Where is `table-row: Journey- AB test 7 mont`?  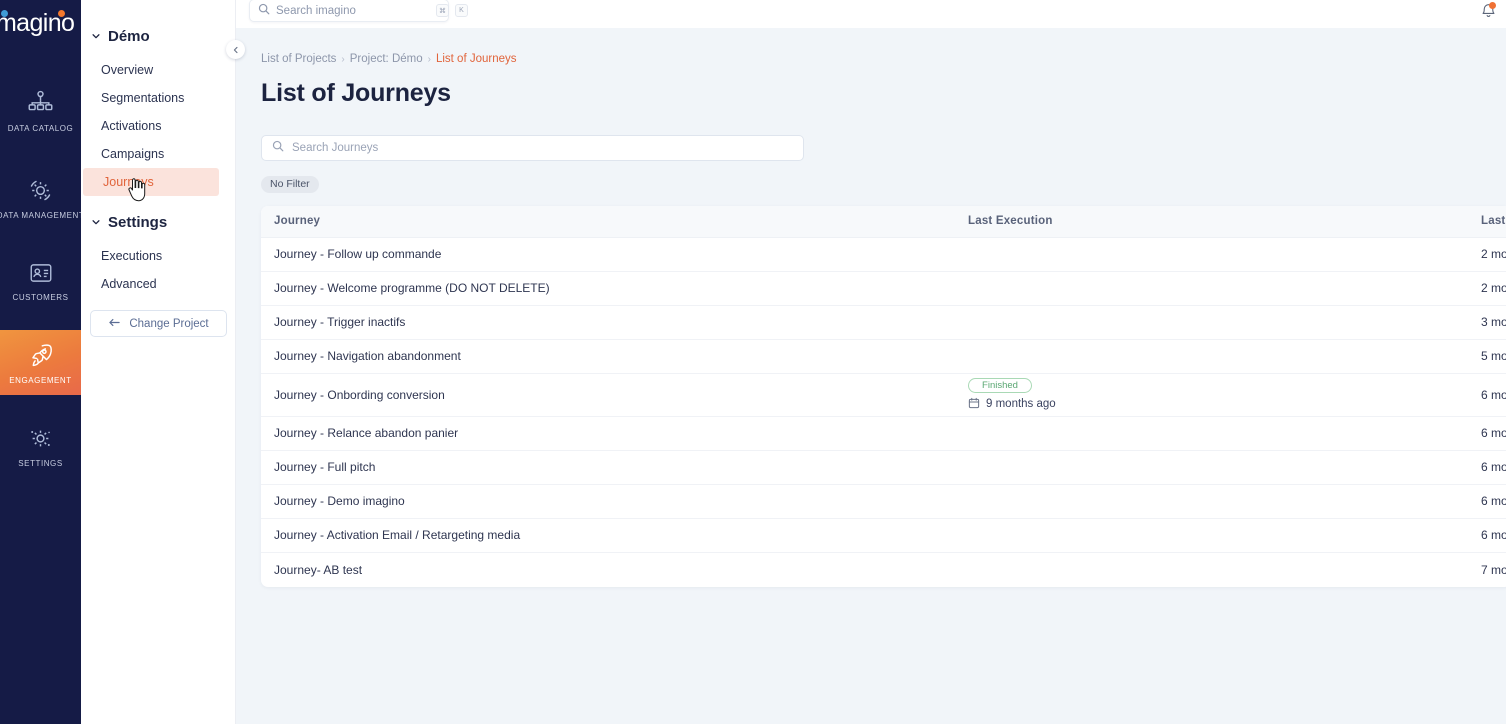 table-row: Journey- AB test 7 mont is located at coordinates (883, 570).